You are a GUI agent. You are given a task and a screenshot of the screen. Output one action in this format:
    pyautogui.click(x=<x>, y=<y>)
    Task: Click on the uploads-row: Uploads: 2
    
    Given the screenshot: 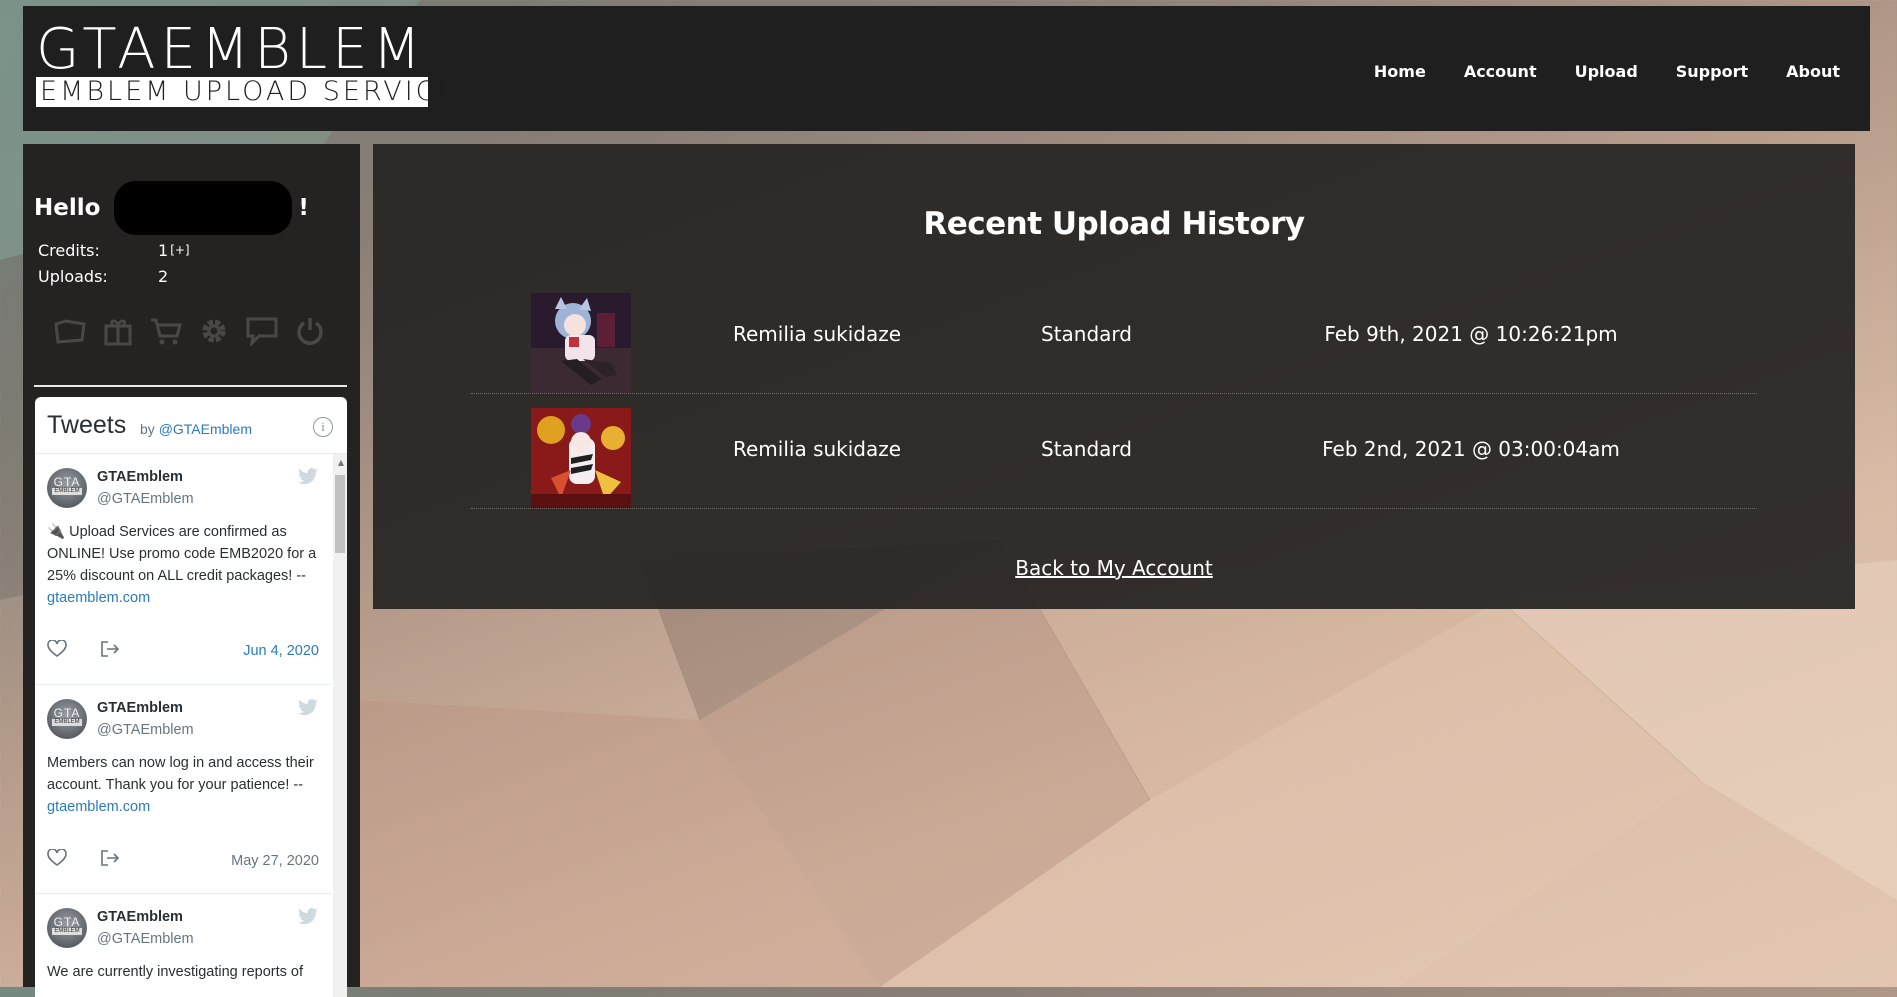 What is the action you would take?
    pyautogui.click(x=114, y=276)
    